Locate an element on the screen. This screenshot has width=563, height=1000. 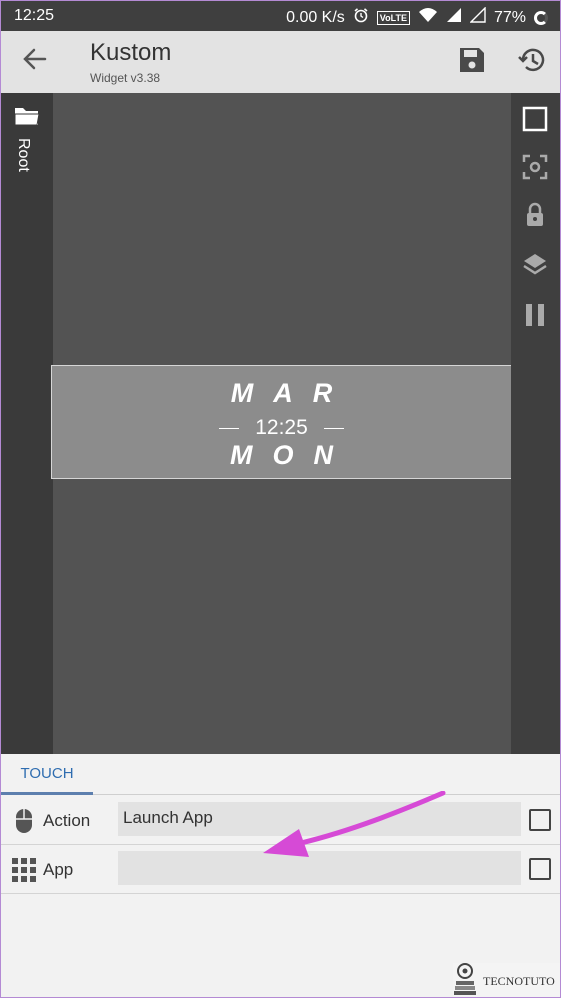
left-rail: Root is located at coordinates (28, 423).